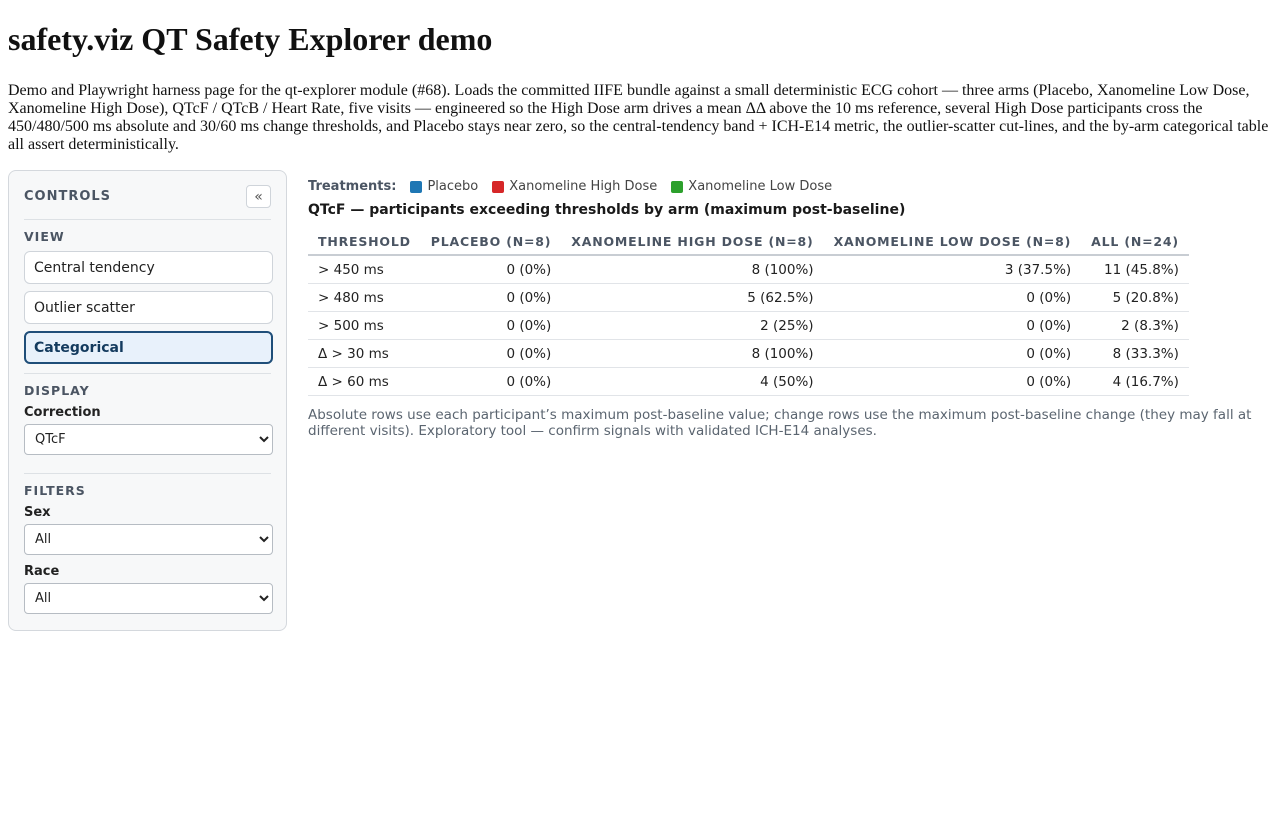  I want to click on cell-high-dose: 4 (50%), so click(692, 381).